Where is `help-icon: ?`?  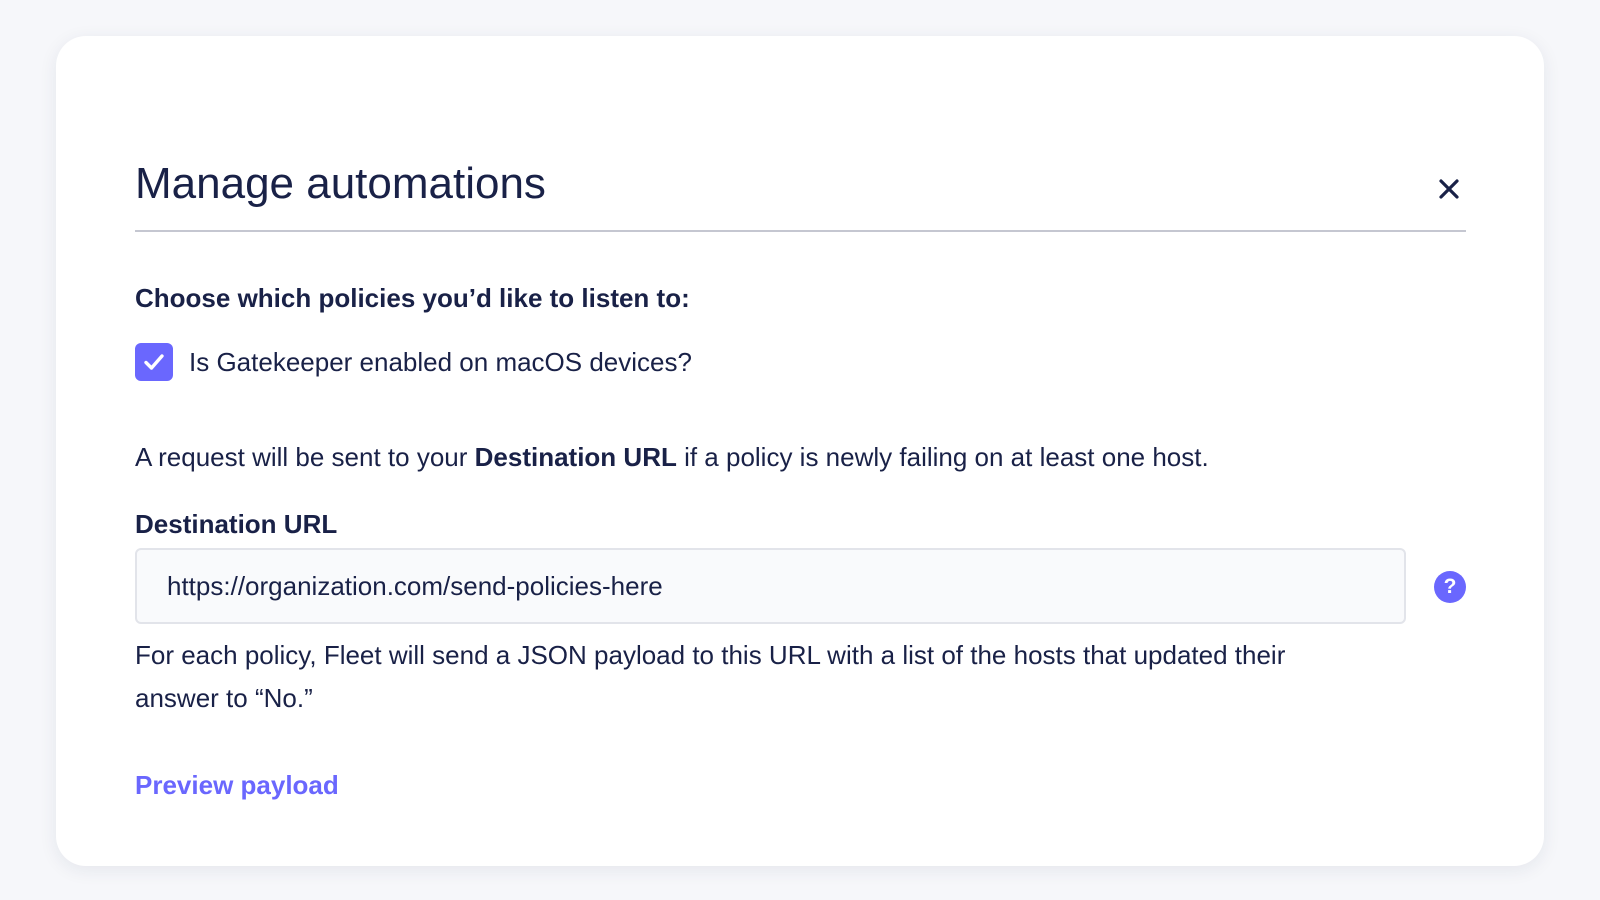
help-icon: ? is located at coordinates (1450, 587).